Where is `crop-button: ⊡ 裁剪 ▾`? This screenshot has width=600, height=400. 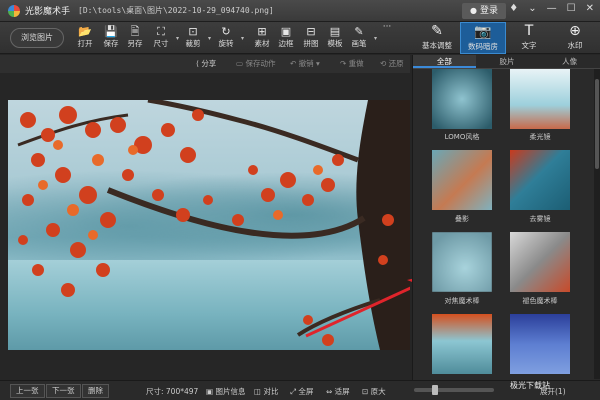 crop-button: ⊡ 裁剪 ▾ is located at coordinates (196, 38).